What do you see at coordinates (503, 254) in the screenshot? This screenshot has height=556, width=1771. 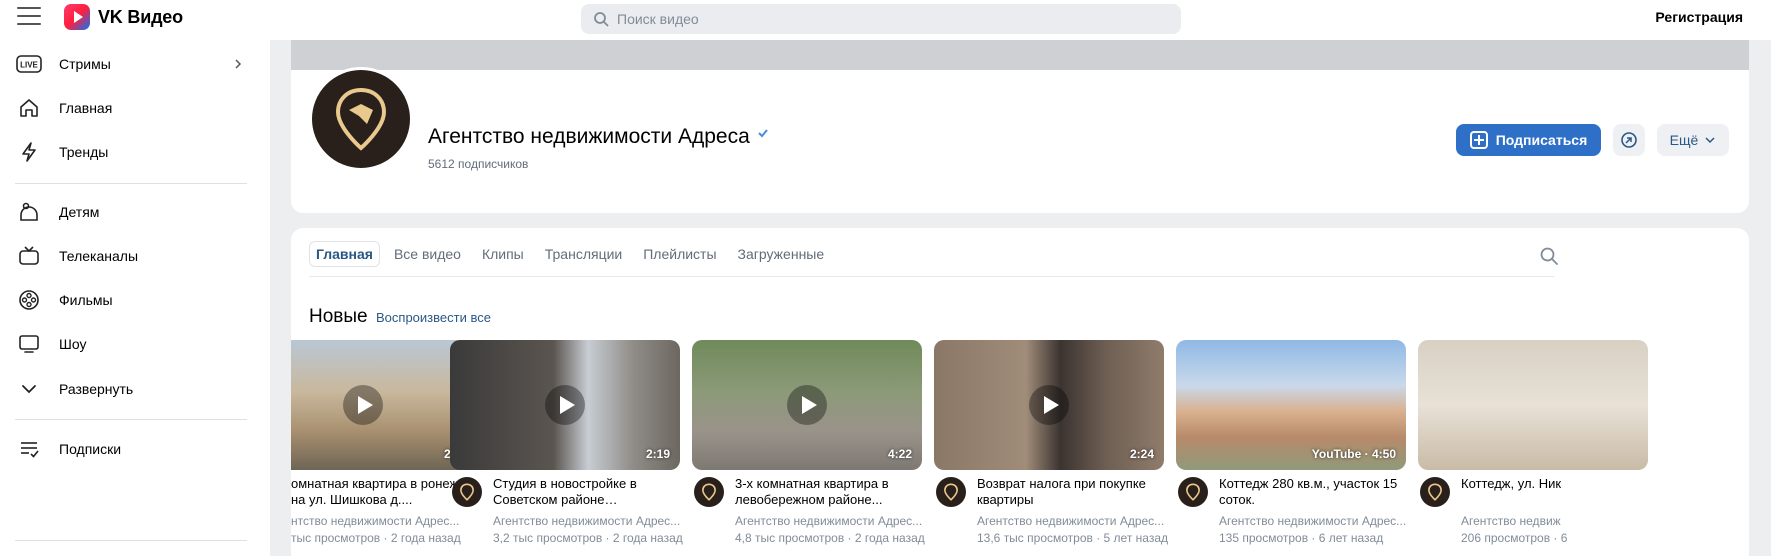 I see `tab-clips: Клипы` at bounding box center [503, 254].